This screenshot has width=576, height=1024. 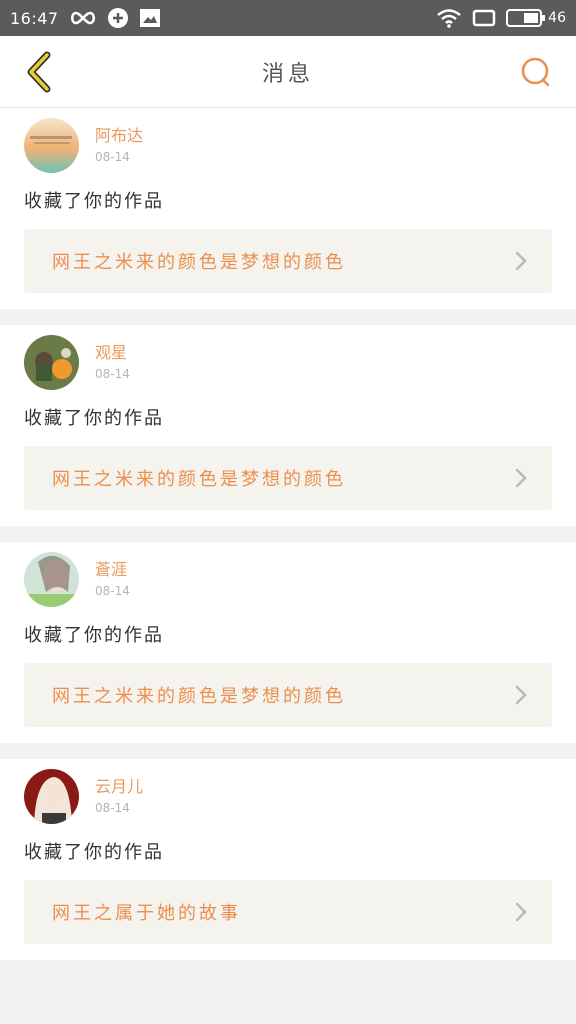 What do you see at coordinates (119, 785) in the screenshot?
I see `username: 云月儿` at bounding box center [119, 785].